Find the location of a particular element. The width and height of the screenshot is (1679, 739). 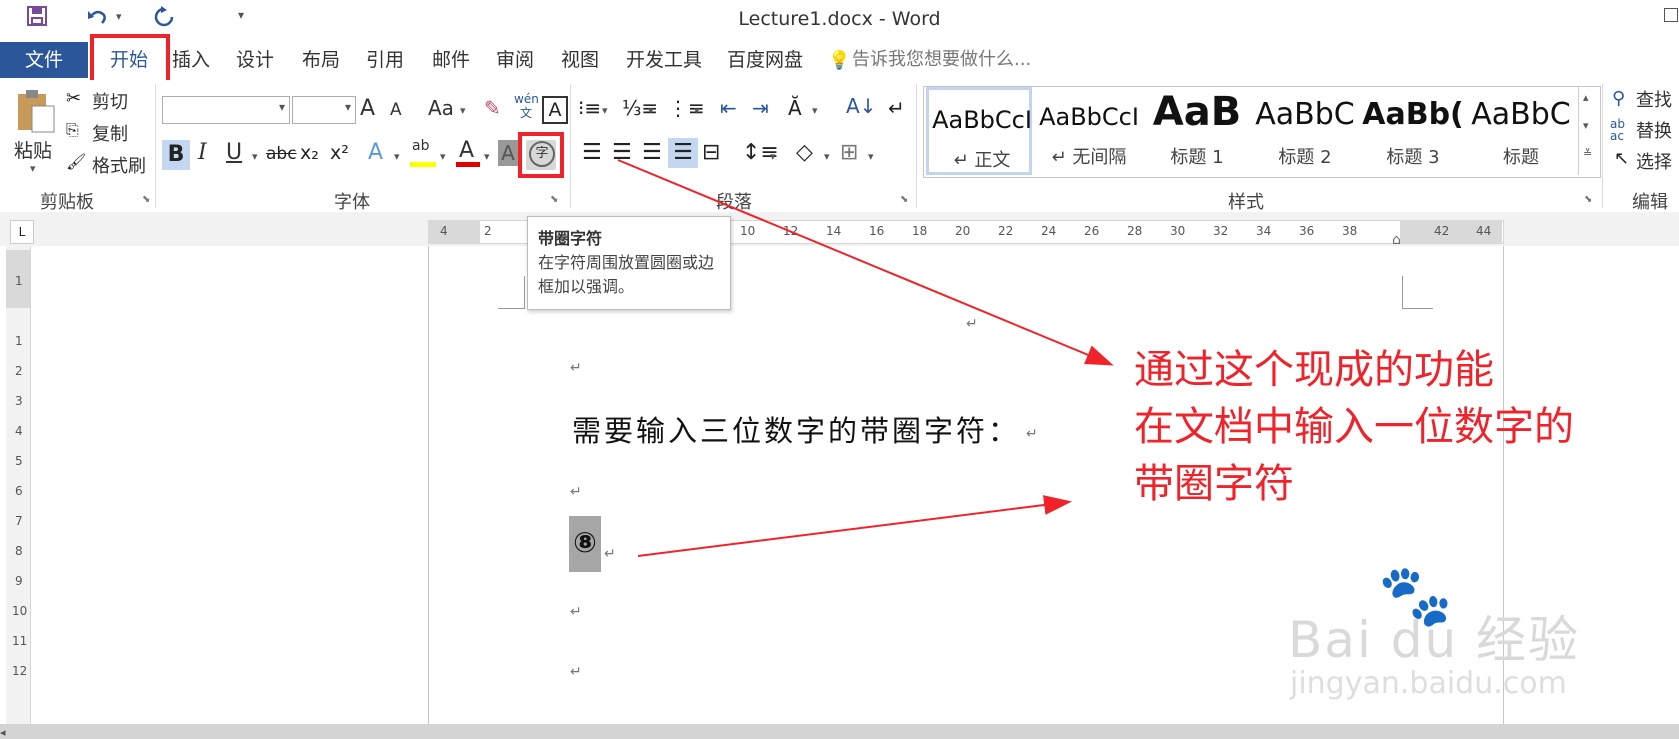

annotation-line: 在文档中输入一位数字的 is located at coordinates (1354, 427).